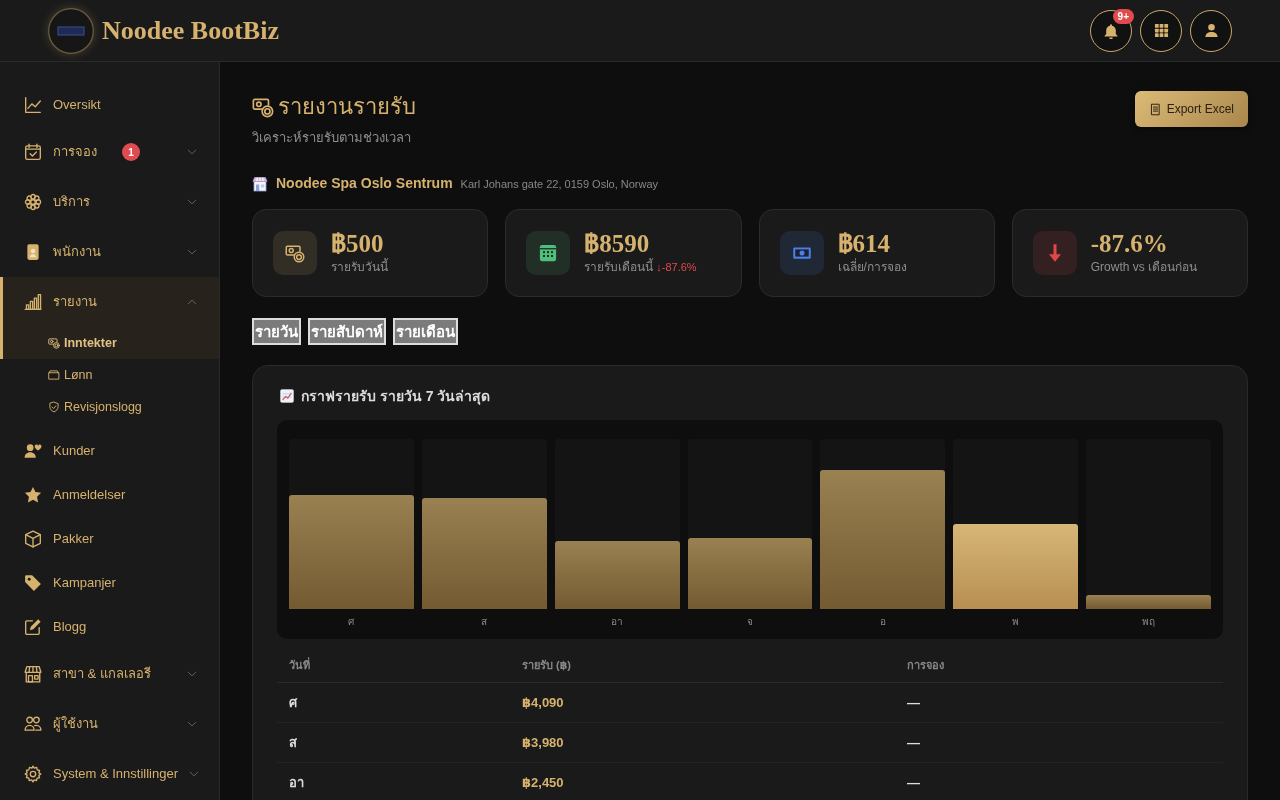 This screenshot has height=800, width=1280. Describe the element at coordinates (872, 266) in the screenshot. I see `stat-label: เฉลี่ย/การจอง` at that location.